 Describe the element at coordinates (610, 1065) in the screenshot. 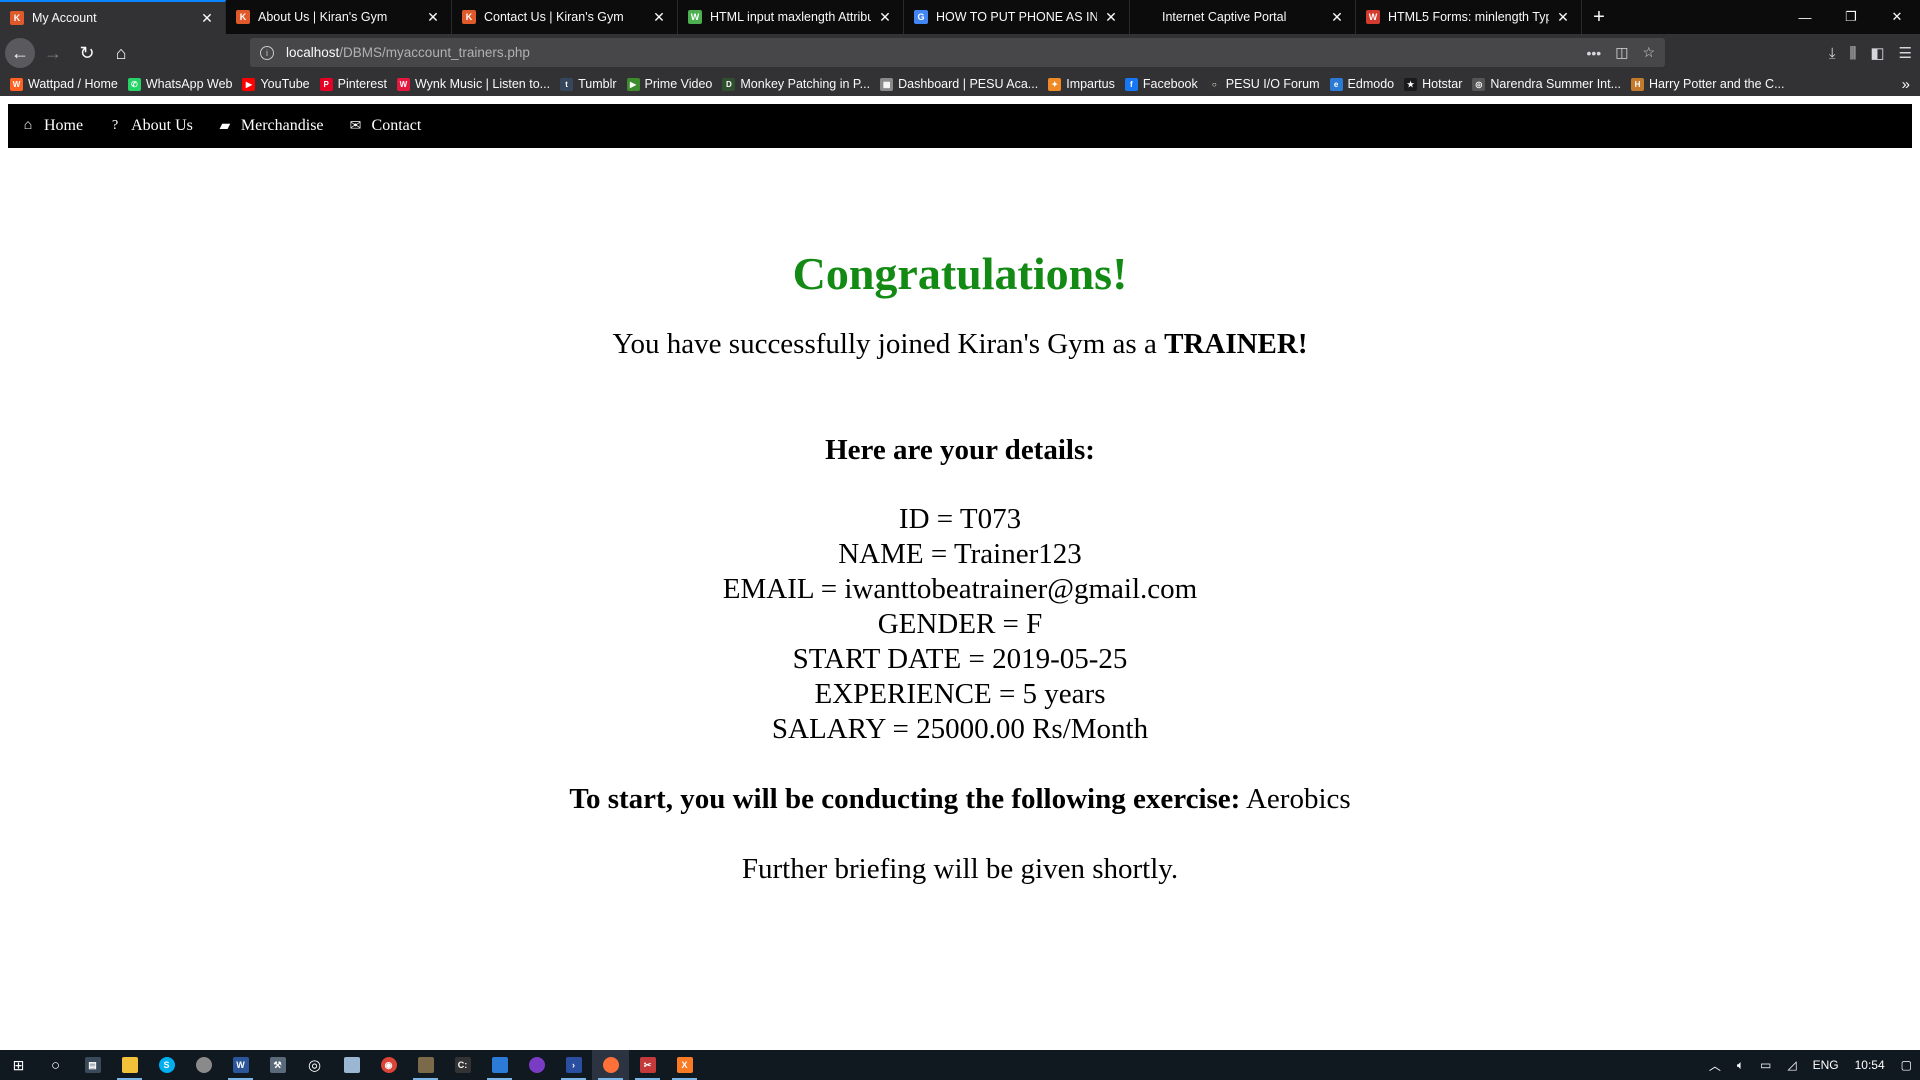

I see `taskbar-firefox` at that location.